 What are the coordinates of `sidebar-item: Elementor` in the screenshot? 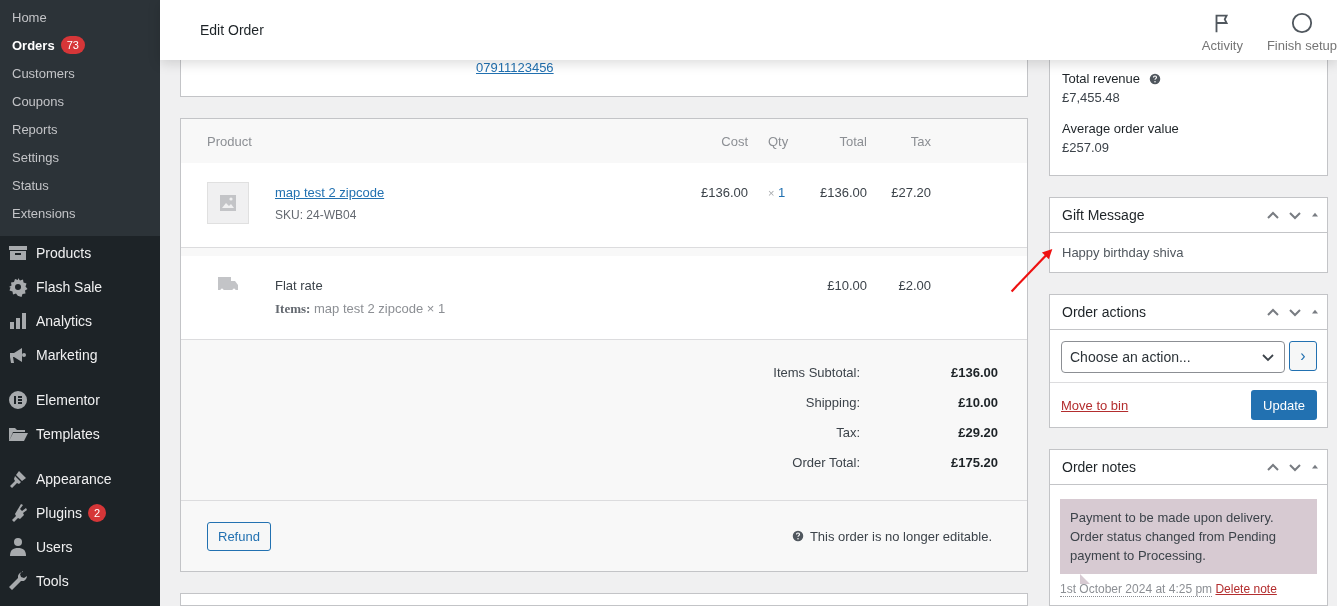 It's located at (80, 400).